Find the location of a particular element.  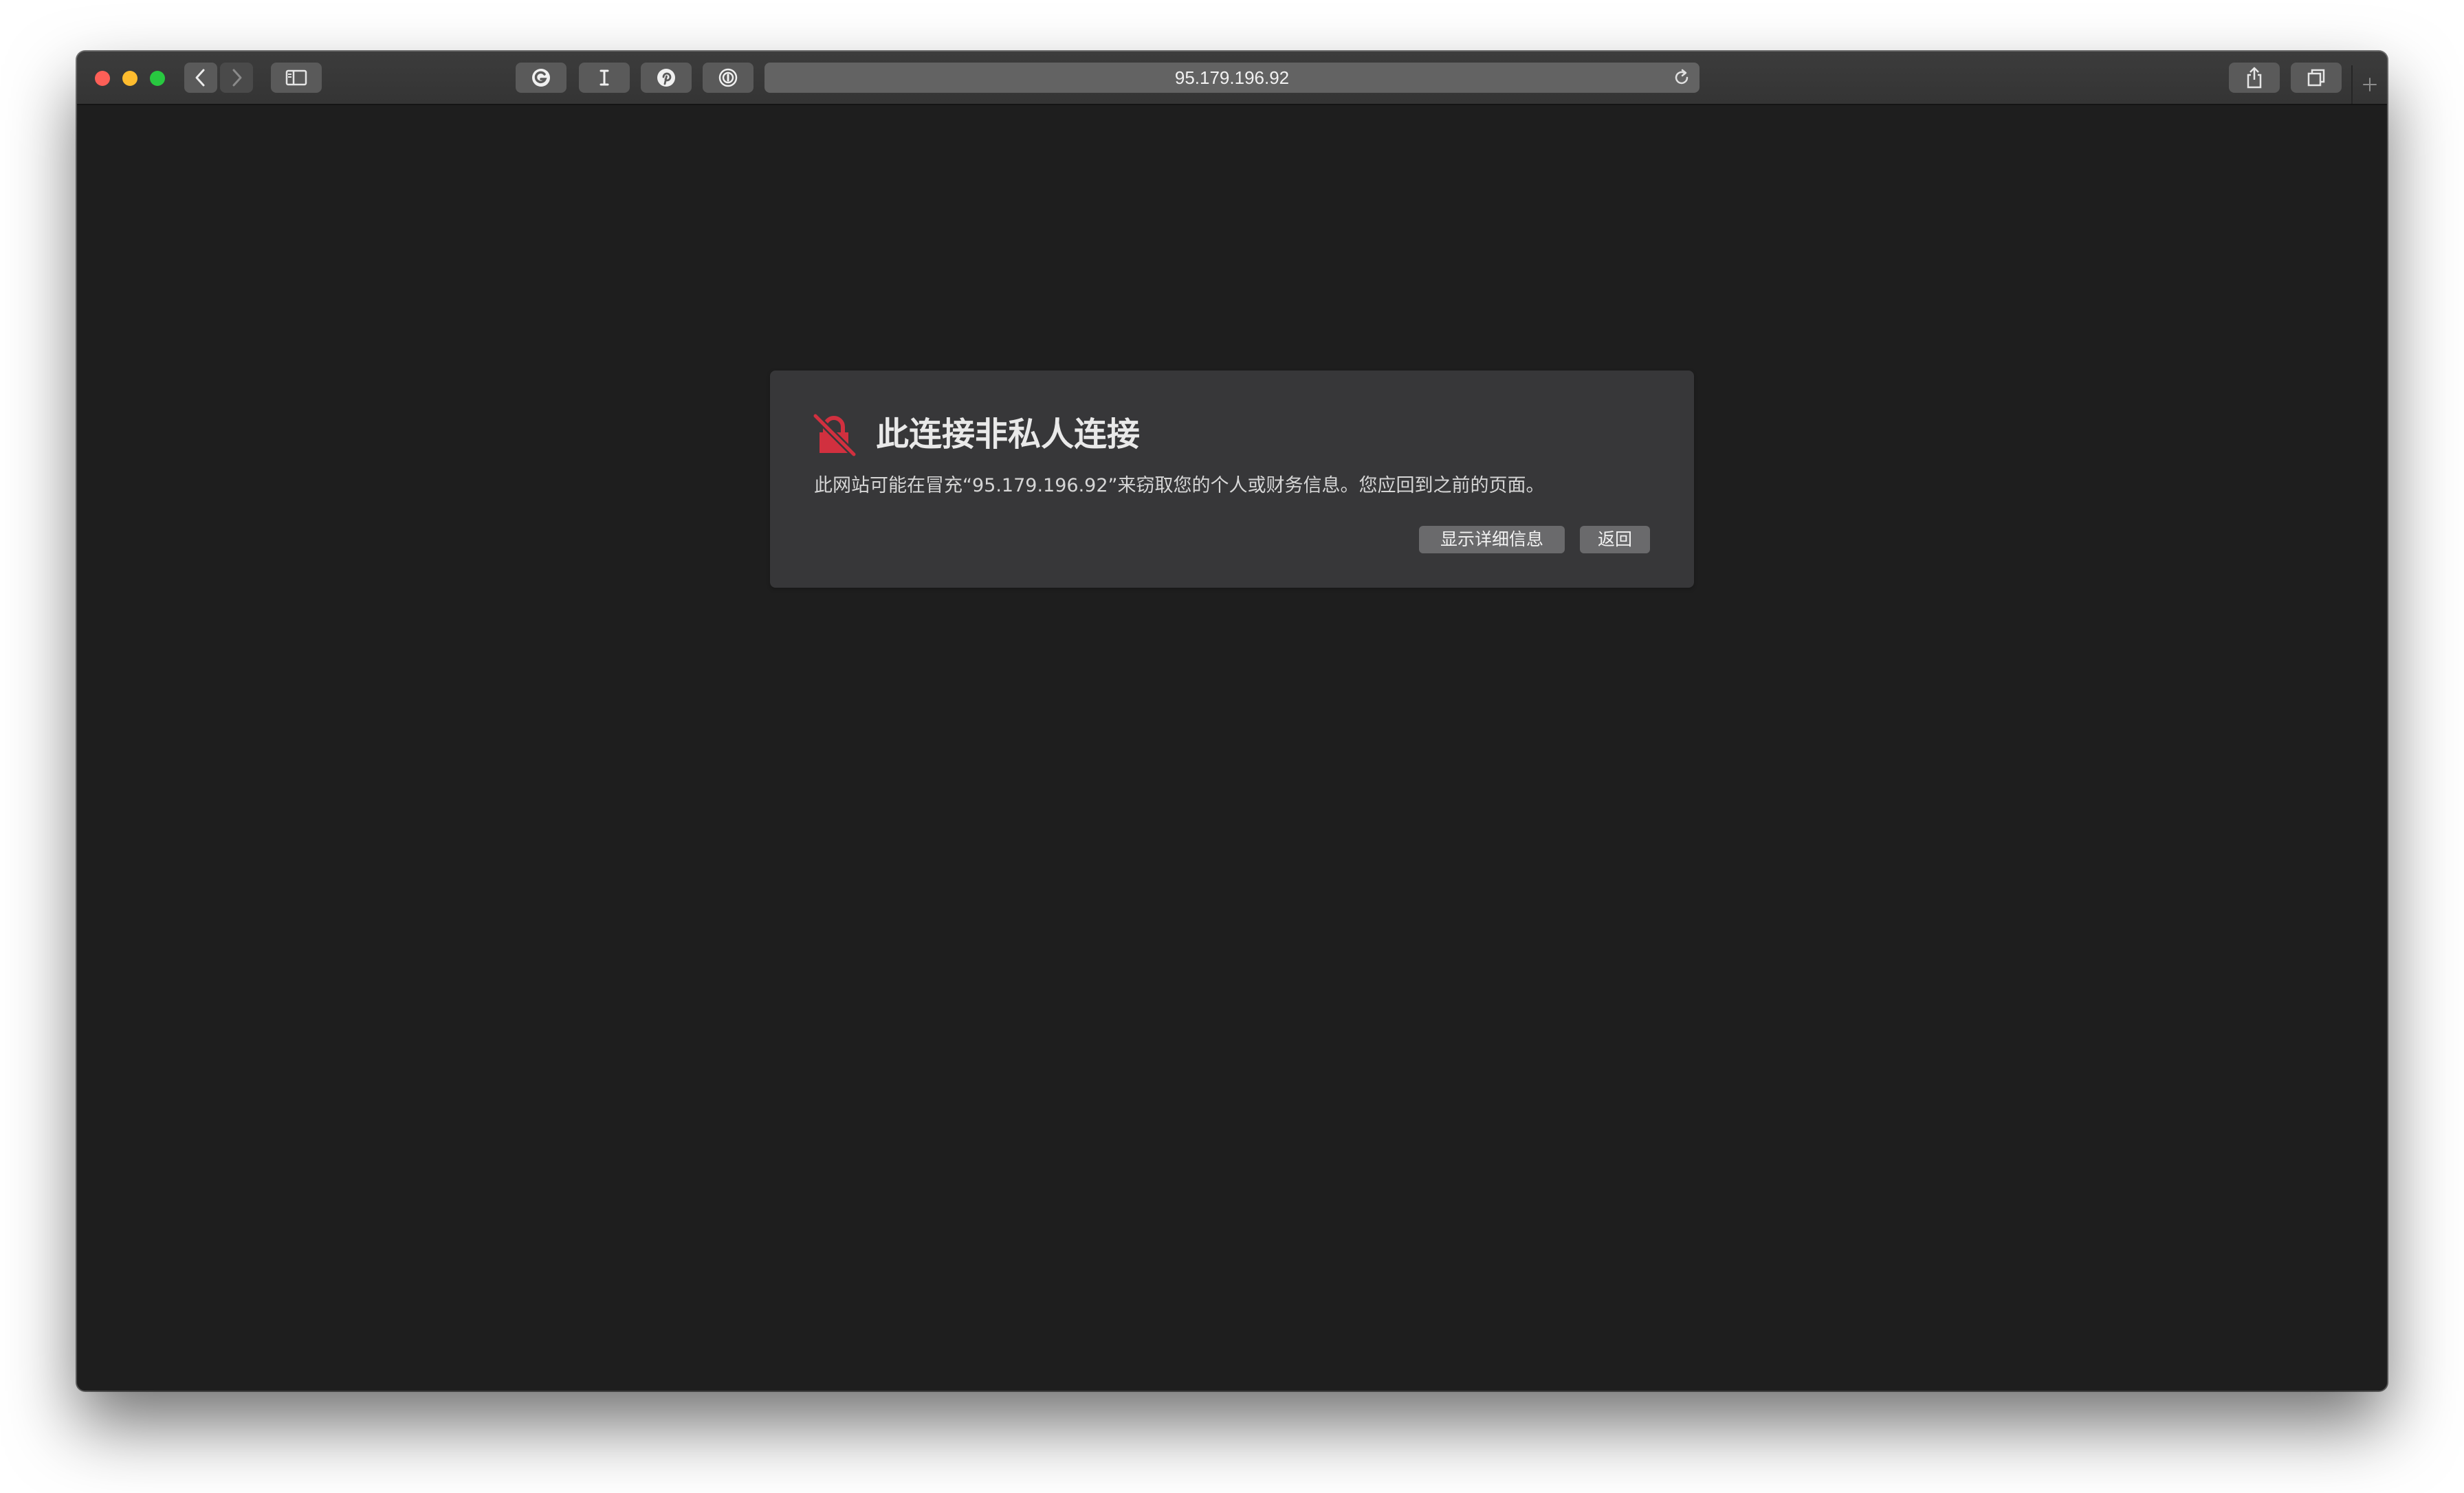

close-window-button is located at coordinates (102, 78).